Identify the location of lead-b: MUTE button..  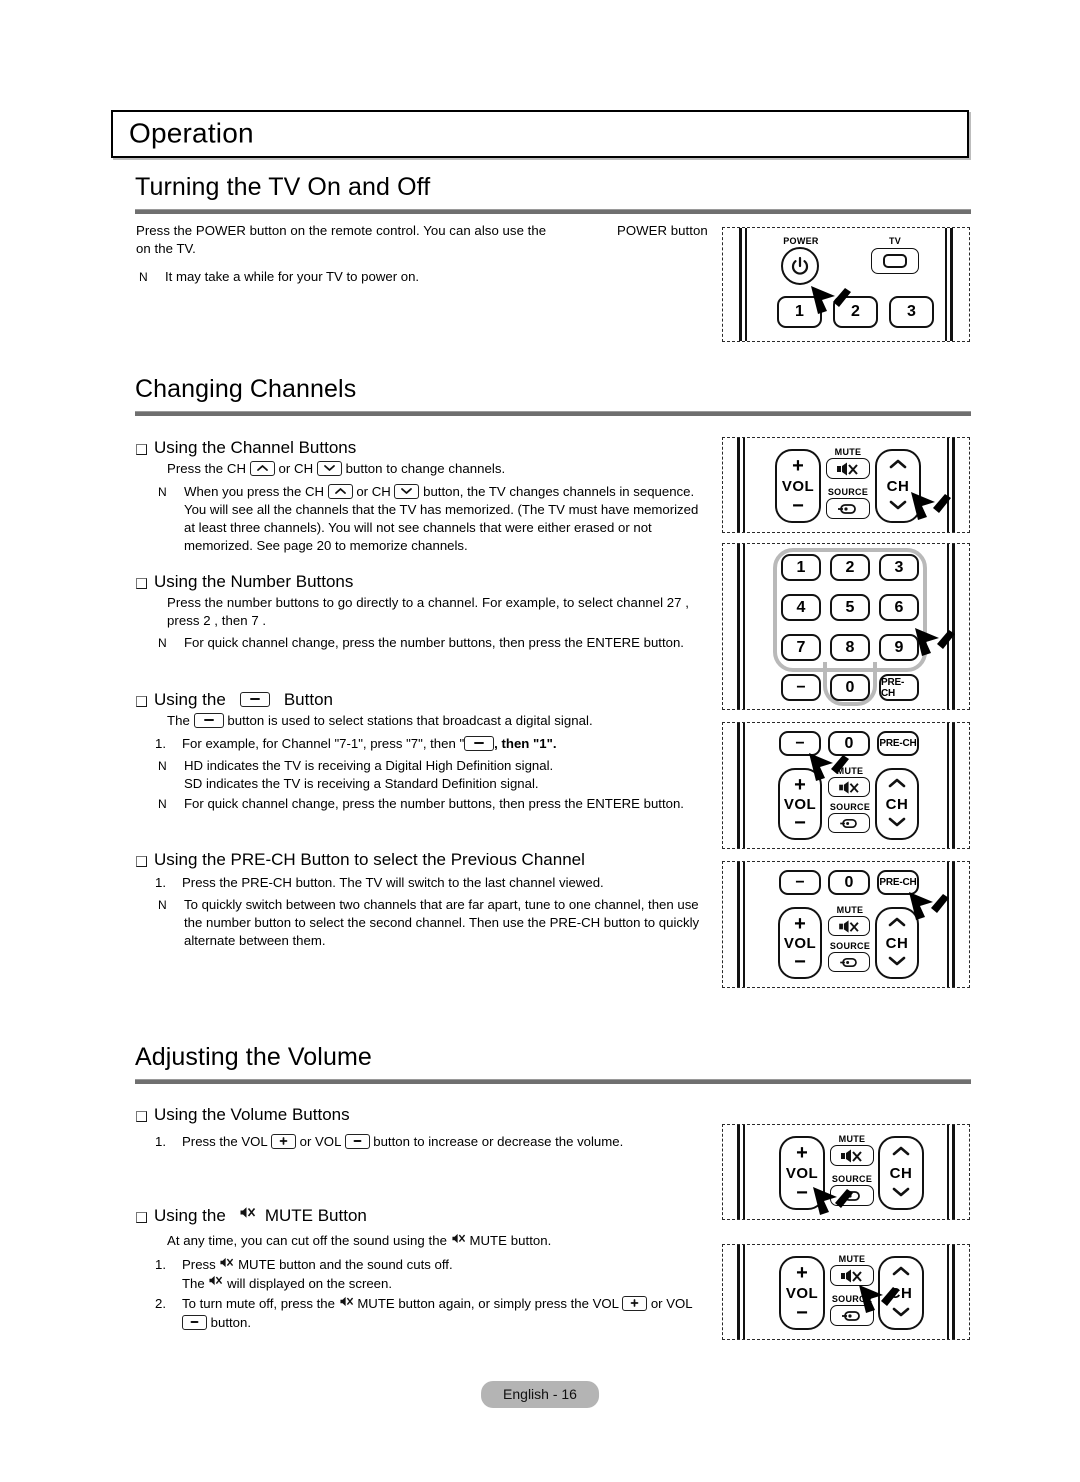
(510, 1240).